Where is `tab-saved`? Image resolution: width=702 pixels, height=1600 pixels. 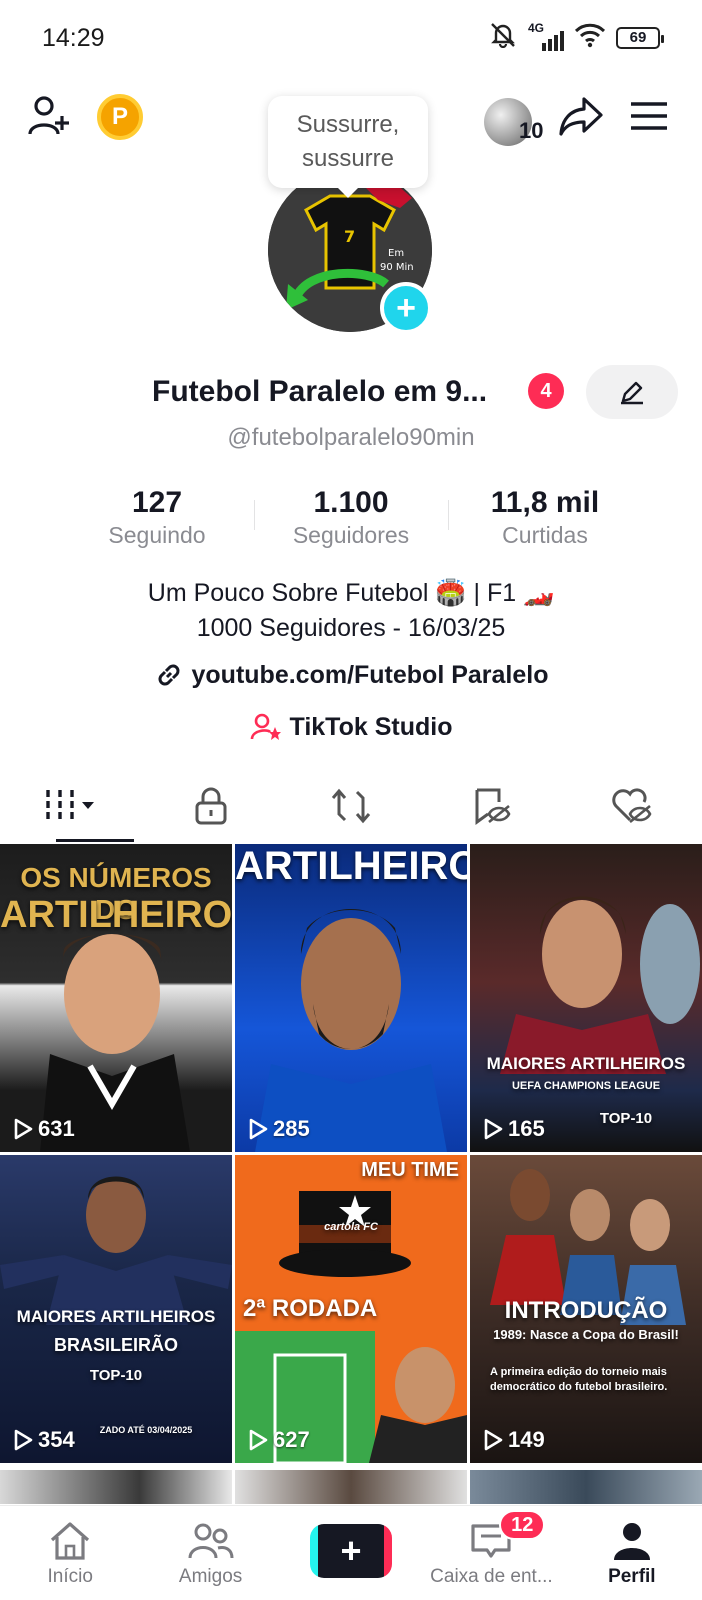
tab-saved is located at coordinates (491, 806).